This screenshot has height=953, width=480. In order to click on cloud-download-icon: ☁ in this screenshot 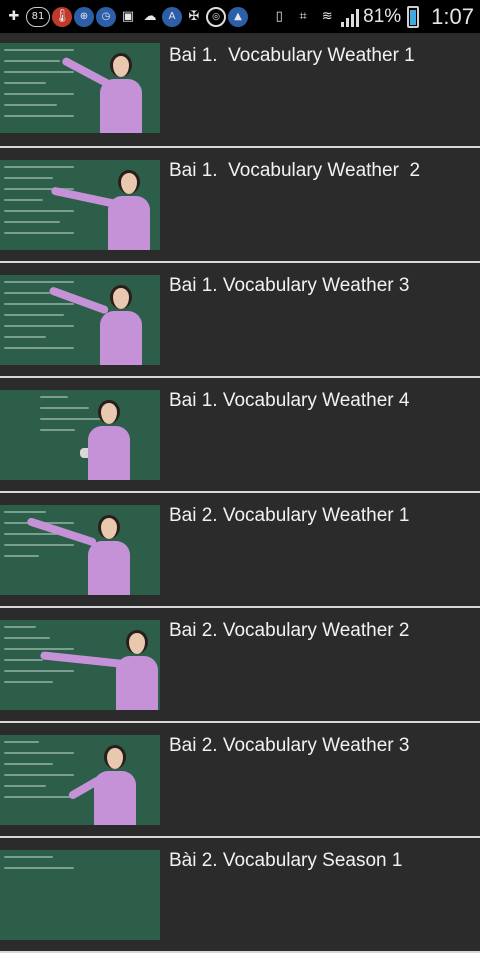, I will do `click(150, 16)`.